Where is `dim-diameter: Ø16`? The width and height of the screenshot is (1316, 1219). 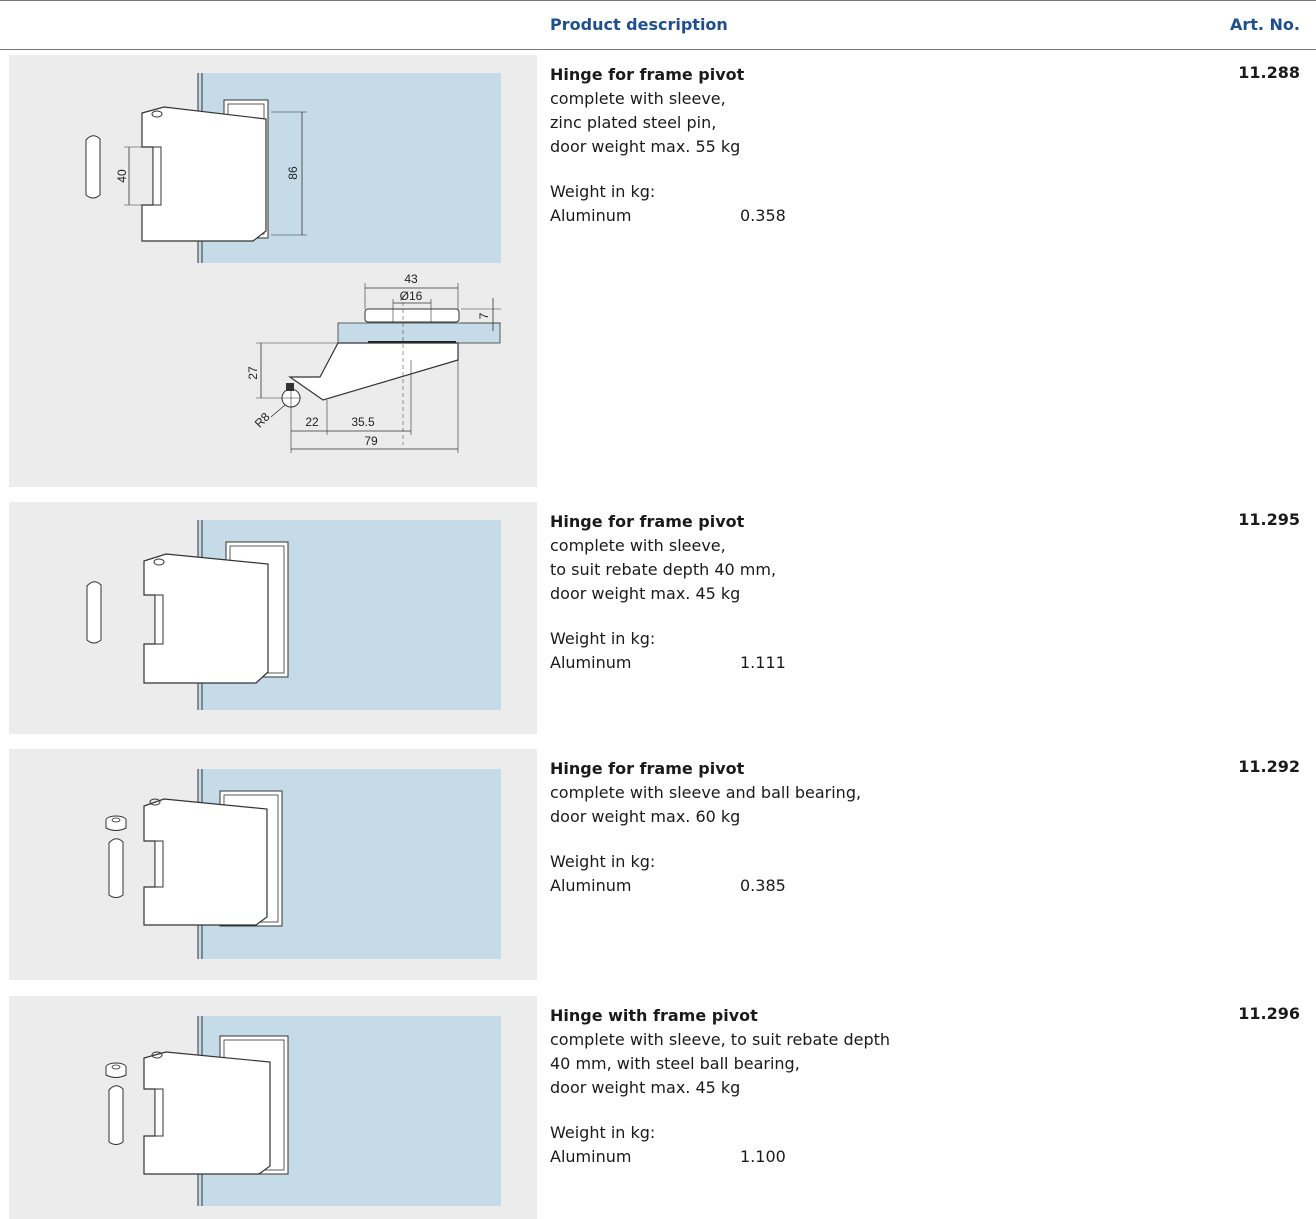
dim-diameter: Ø16 is located at coordinates (411, 296).